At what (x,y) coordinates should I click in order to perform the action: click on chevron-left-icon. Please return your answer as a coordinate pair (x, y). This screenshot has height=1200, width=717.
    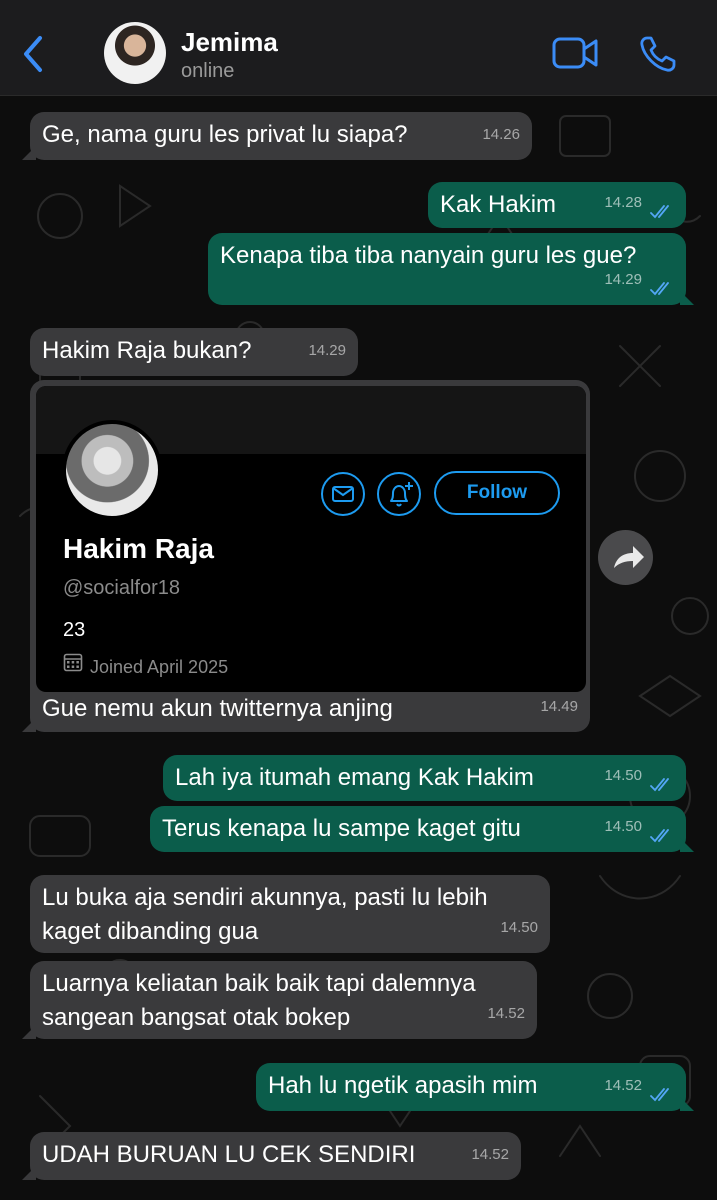
    Looking at the image, I should click on (33, 54).